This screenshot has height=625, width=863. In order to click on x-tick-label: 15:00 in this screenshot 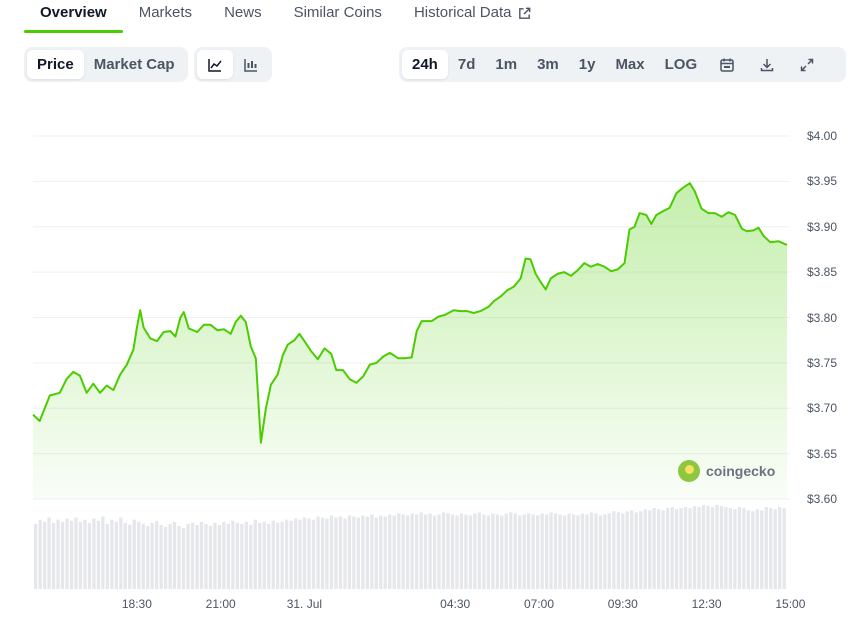, I will do `click(790, 604)`.